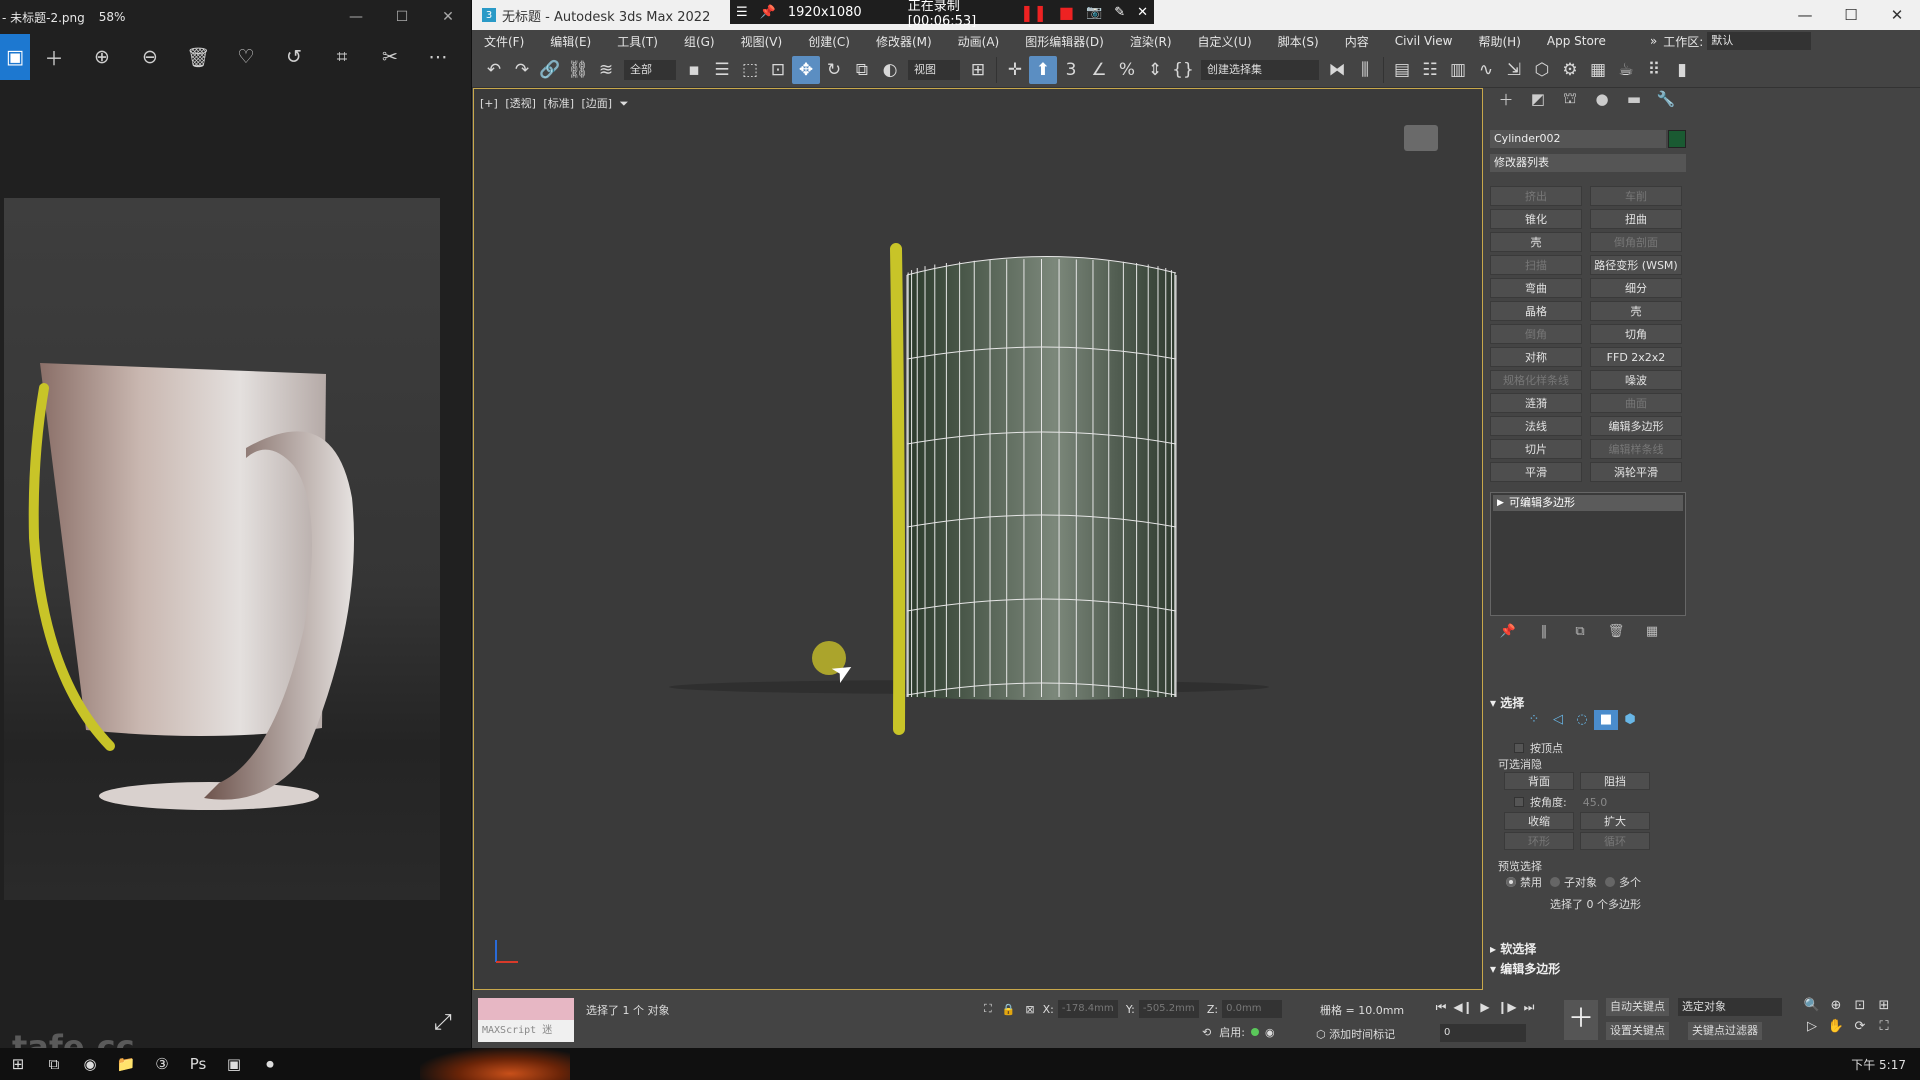  Describe the element at coordinates (1812, 1005) in the screenshot. I see `zoom-icon: 🔍` at that location.